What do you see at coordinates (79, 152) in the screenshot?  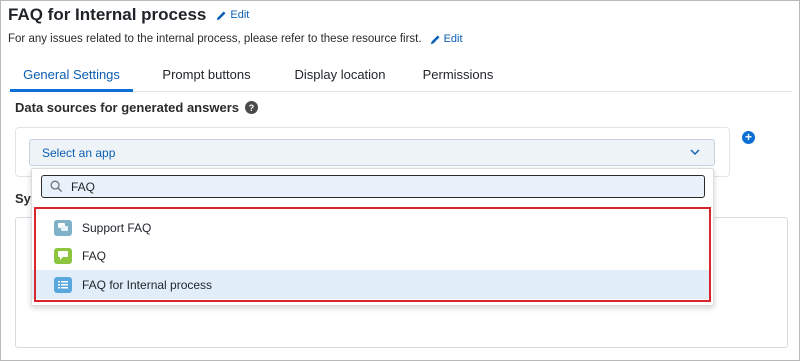 I see `app-select-placeholder: Select an app` at bounding box center [79, 152].